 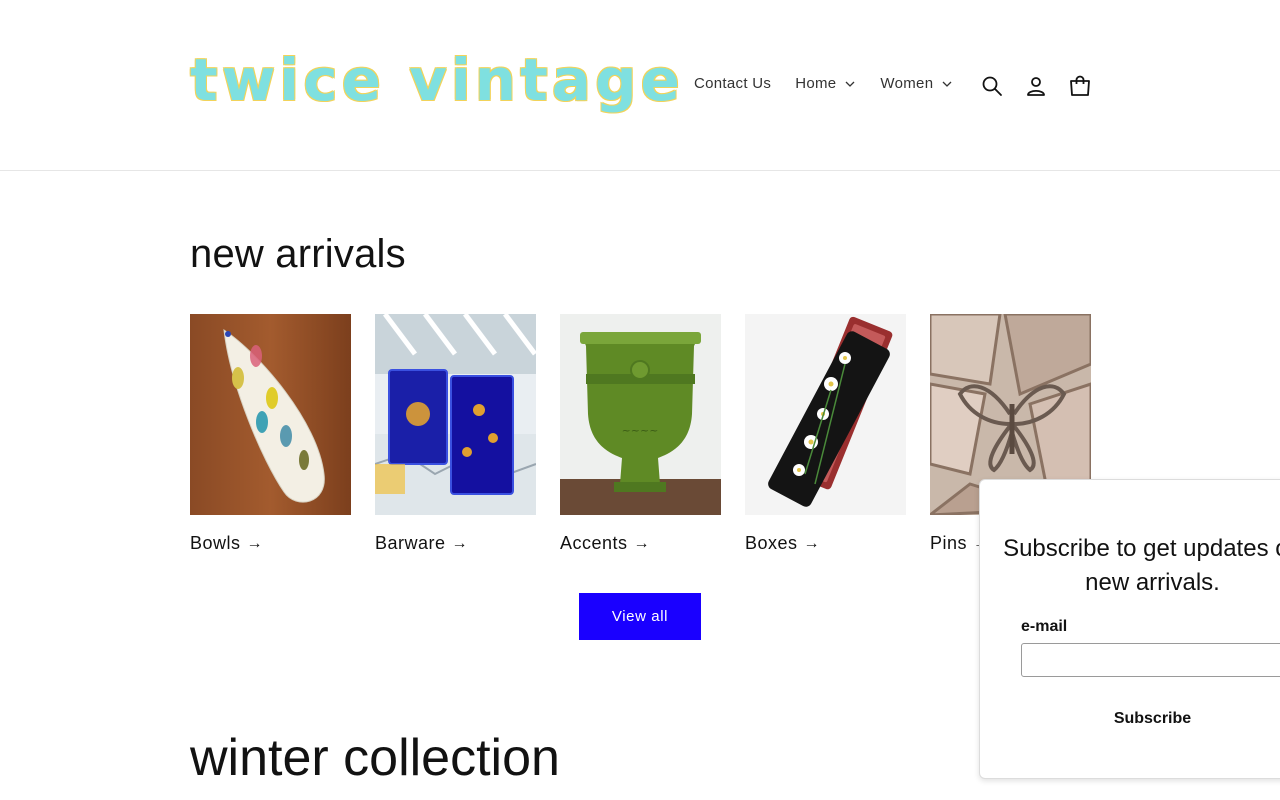 I want to click on collection-image-boxes, so click(x=825, y=414).